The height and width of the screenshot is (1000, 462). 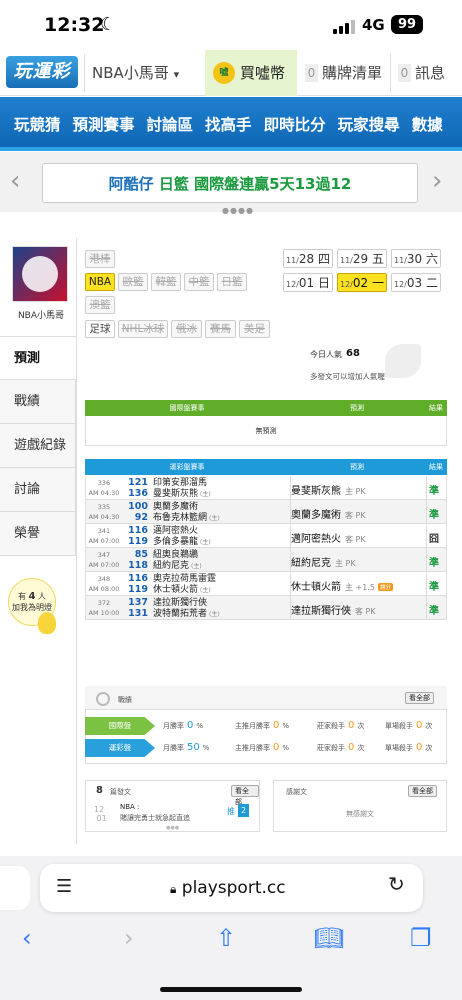 I want to click on away-name: 達拉斯獨行俠, so click(x=180, y=603).